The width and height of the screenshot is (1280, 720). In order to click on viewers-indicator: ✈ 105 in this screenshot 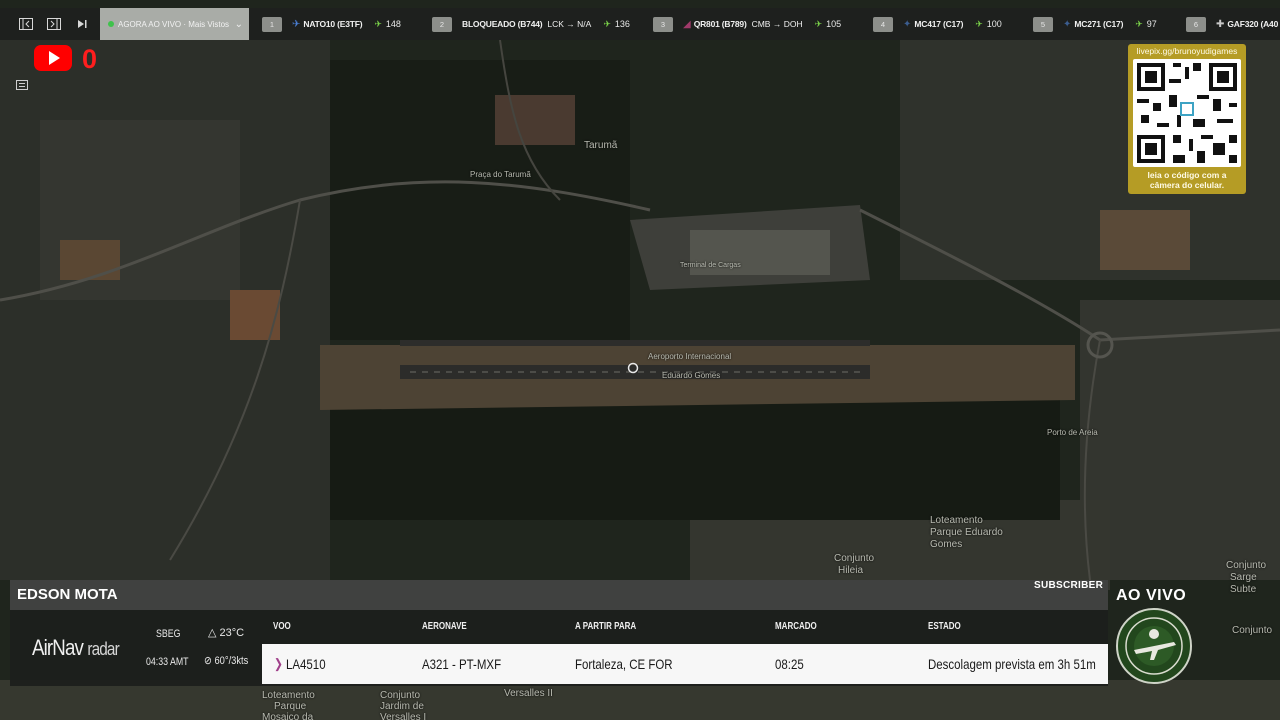, I will do `click(828, 23)`.